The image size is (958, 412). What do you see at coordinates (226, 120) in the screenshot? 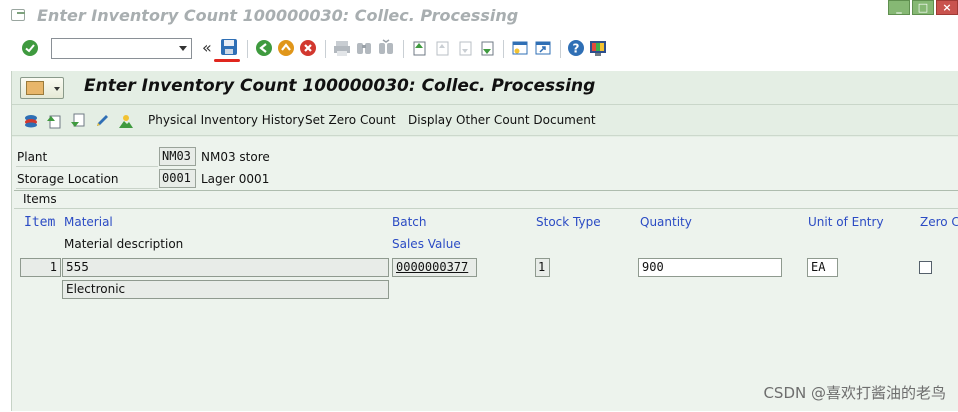
I see `physical-inventory-history-button: Physical Inventory History` at bounding box center [226, 120].